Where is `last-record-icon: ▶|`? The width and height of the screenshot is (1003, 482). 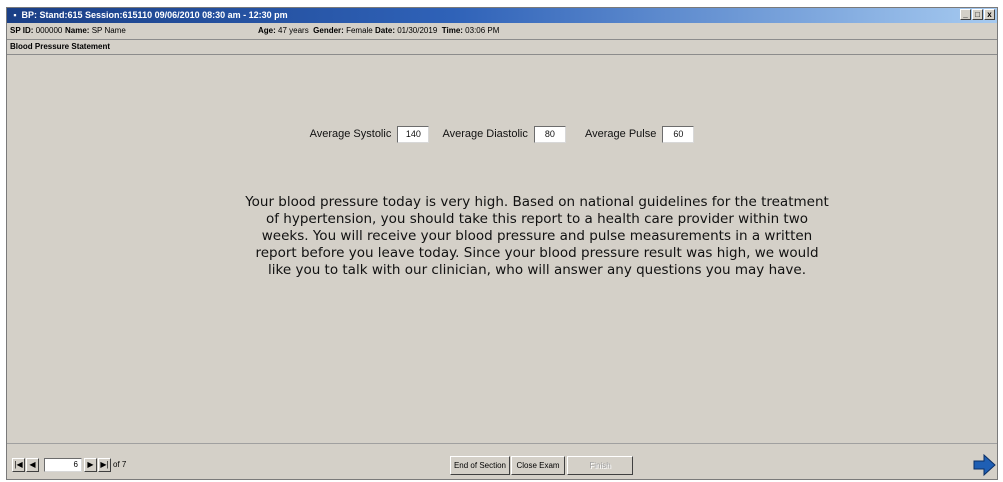 last-record-icon: ▶| is located at coordinates (104, 464).